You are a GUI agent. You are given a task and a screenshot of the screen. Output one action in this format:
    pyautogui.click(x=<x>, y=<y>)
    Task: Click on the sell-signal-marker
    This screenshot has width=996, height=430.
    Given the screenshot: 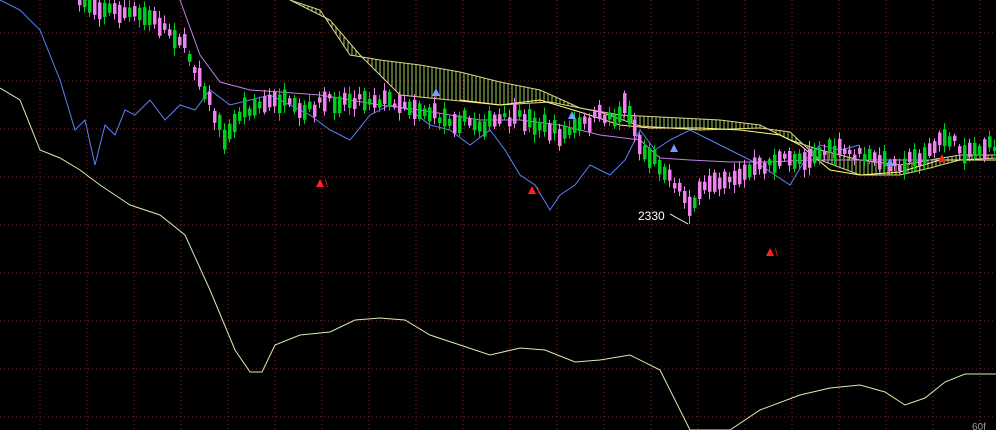 What is the action you would take?
    pyautogui.click(x=320, y=183)
    